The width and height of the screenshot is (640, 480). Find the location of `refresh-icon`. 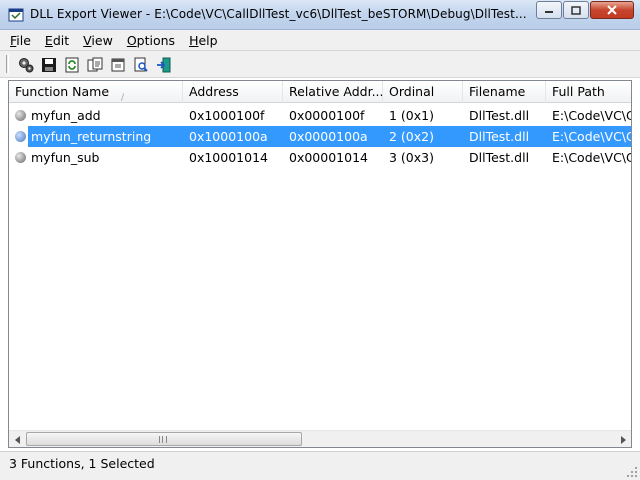

refresh-icon is located at coordinates (72, 65).